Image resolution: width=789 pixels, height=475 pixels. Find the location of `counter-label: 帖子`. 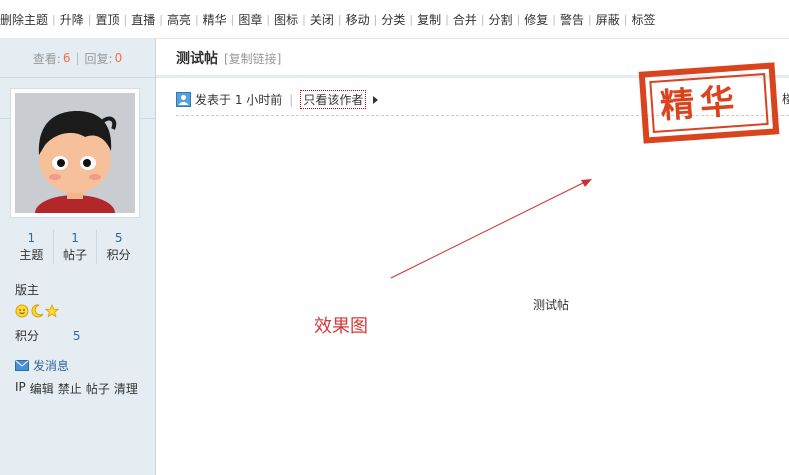

counter-label: 帖子 is located at coordinates (75, 255).